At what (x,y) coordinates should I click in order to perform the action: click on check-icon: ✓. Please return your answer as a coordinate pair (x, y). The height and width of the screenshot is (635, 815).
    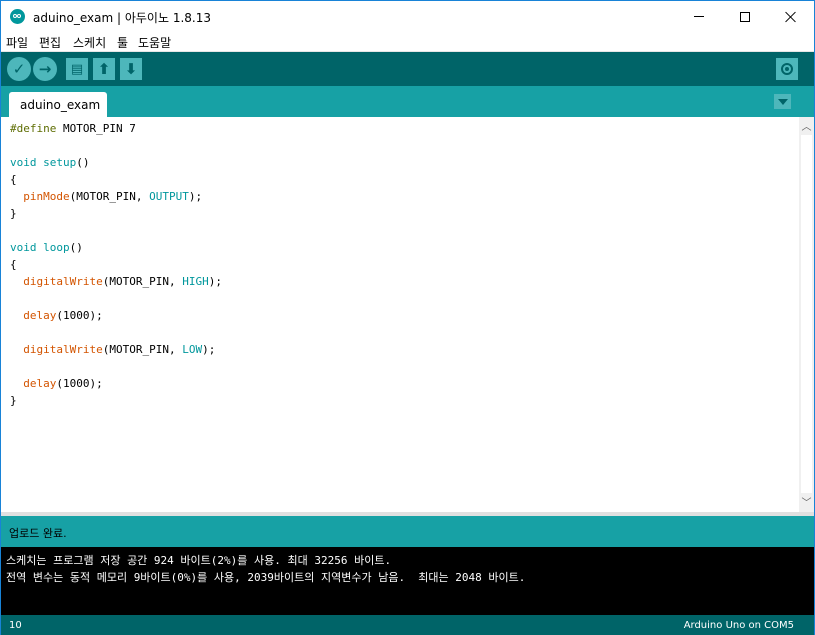
    Looking at the image, I should click on (19, 68).